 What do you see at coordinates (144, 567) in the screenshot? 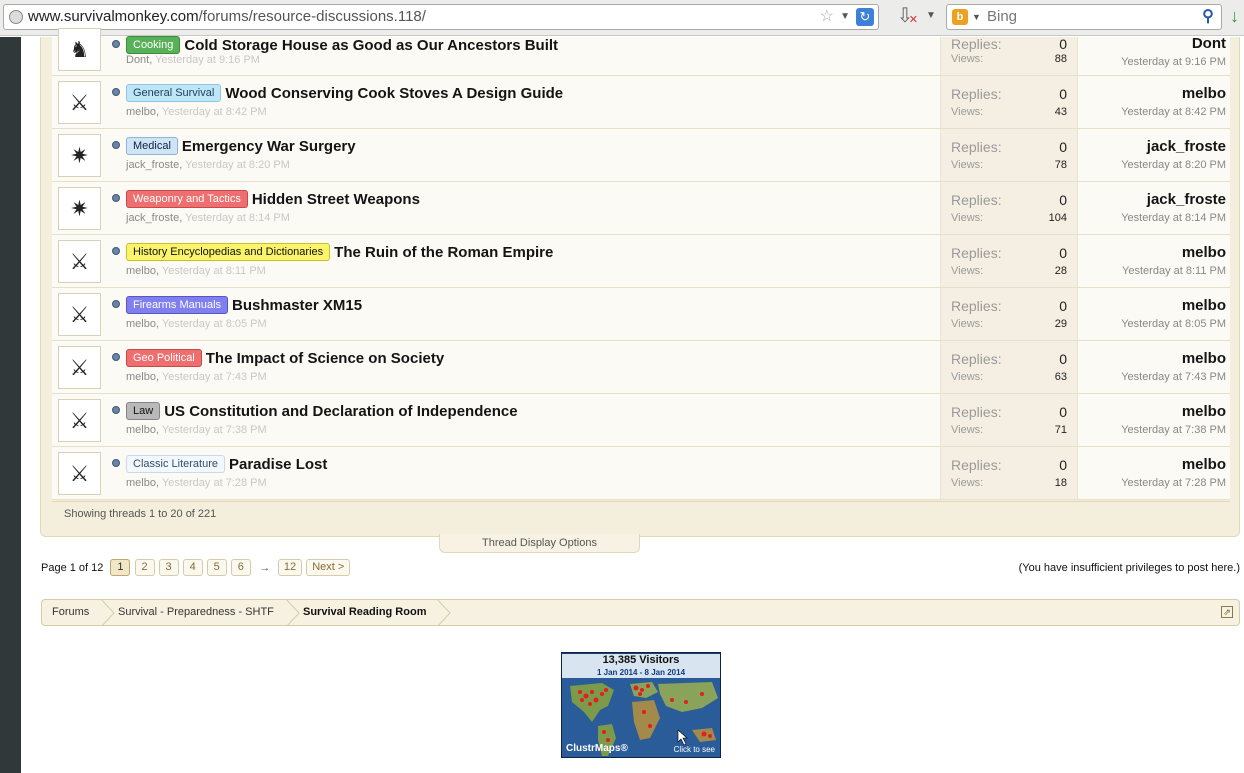
I see `page-link-2: 2` at bounding box center [144, 567].